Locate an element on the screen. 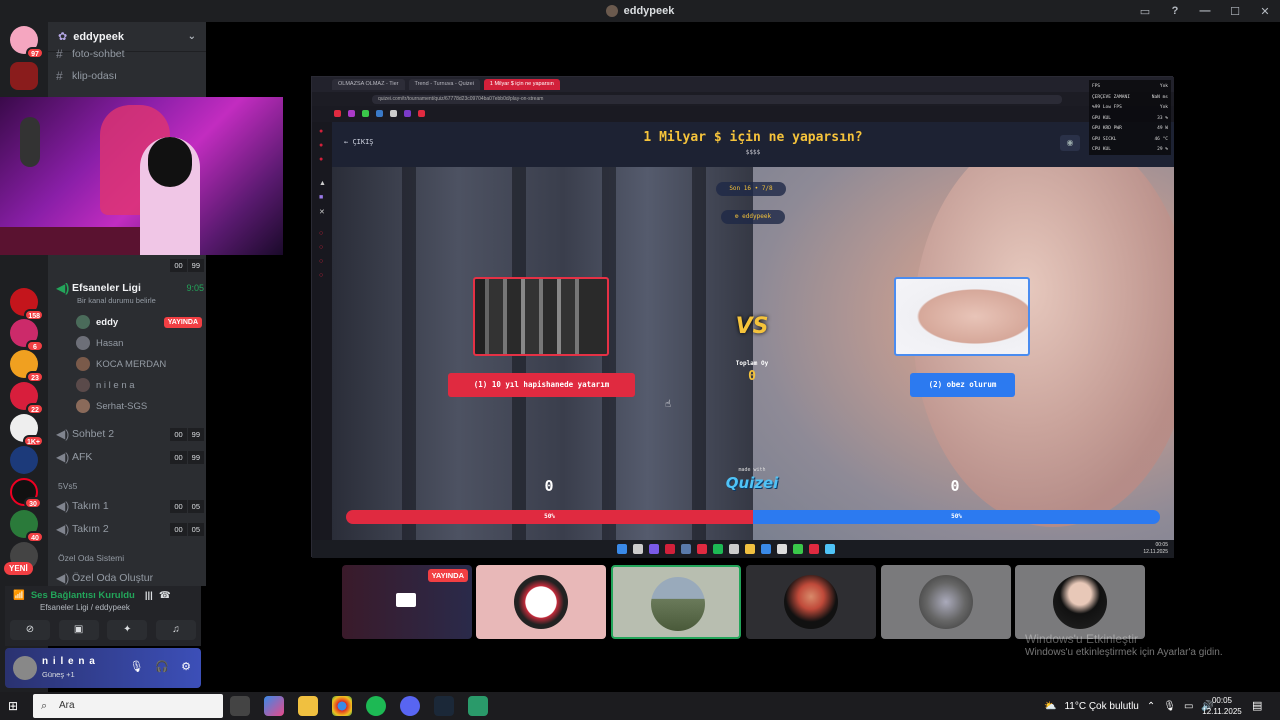 Image resolution: width=1280 pixels, height=720 pixels. voice-member: Serhat-SGS is located at coordinates (139, 406).